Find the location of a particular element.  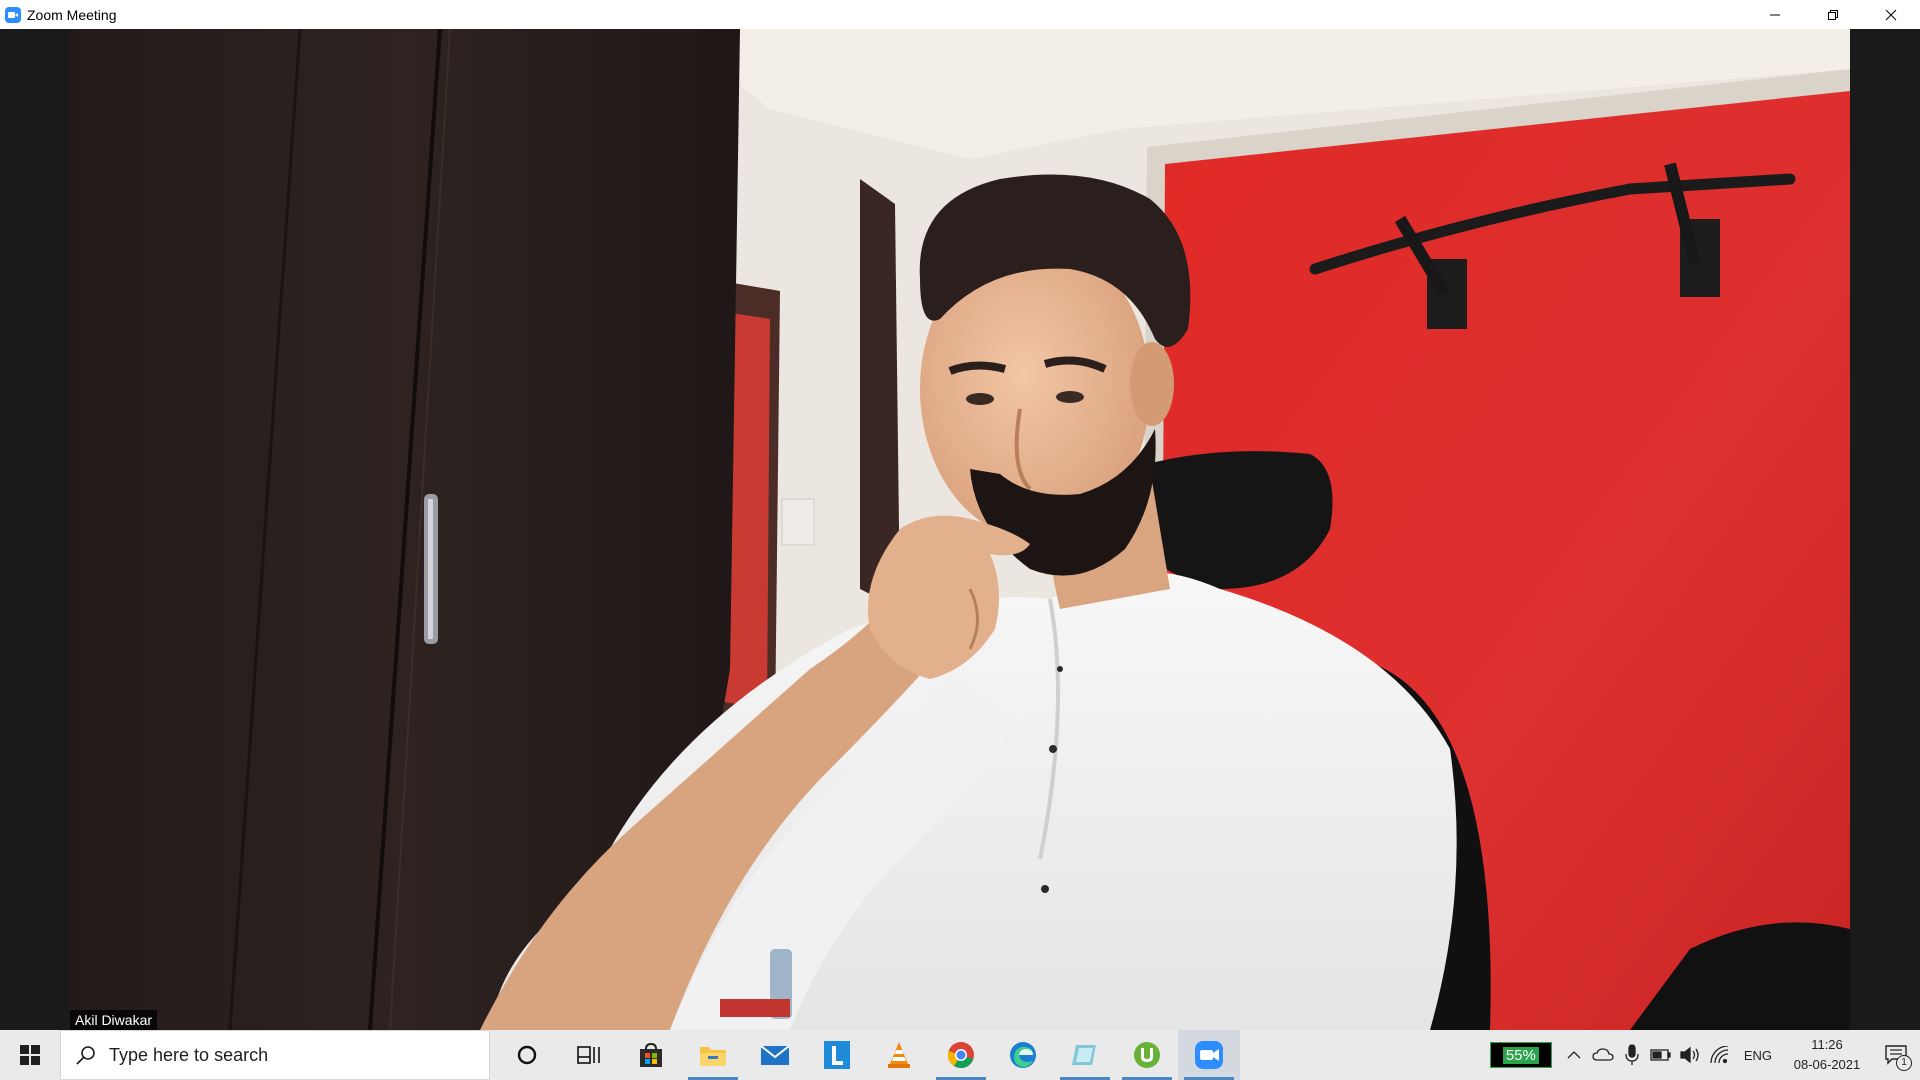

battery-charging-icon is located at coordinates (1660, 1055).